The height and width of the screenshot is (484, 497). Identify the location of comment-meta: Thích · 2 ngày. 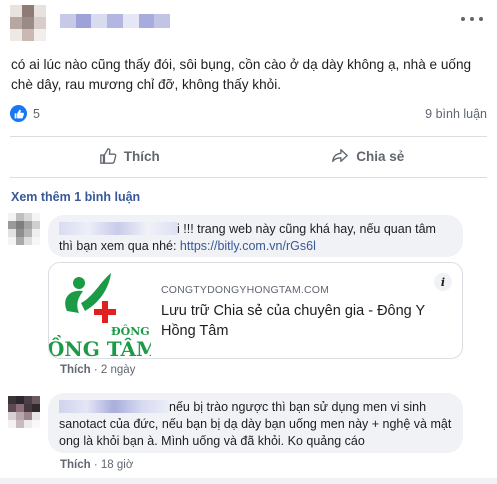
(98, 370).